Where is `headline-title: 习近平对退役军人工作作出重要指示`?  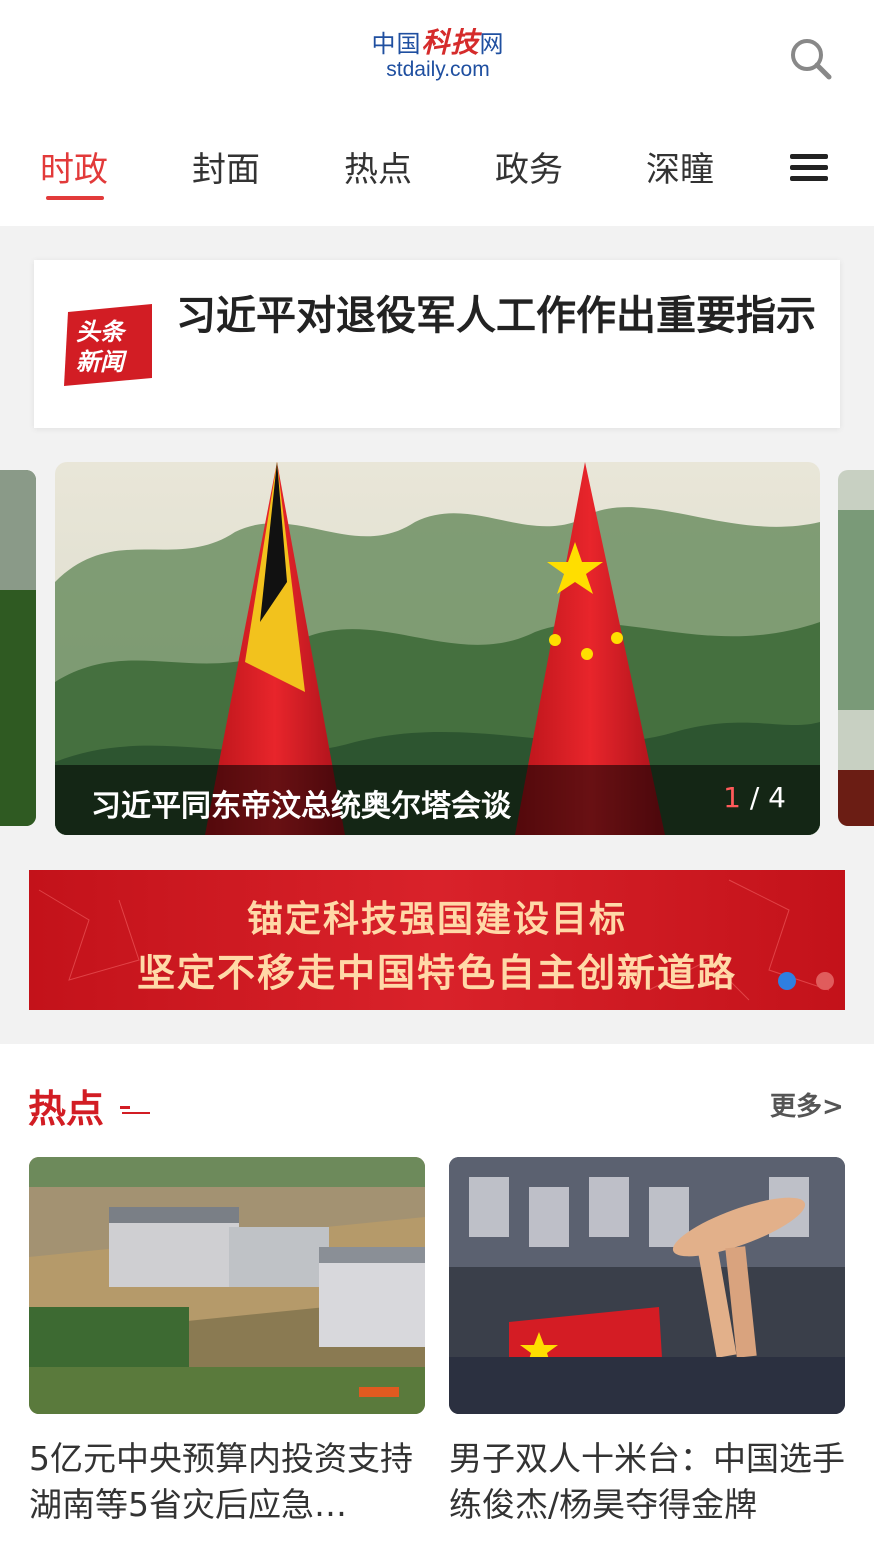 headline-title: 习近平对退役军人工作作出重要指示 is located at coordinates (496, 316).